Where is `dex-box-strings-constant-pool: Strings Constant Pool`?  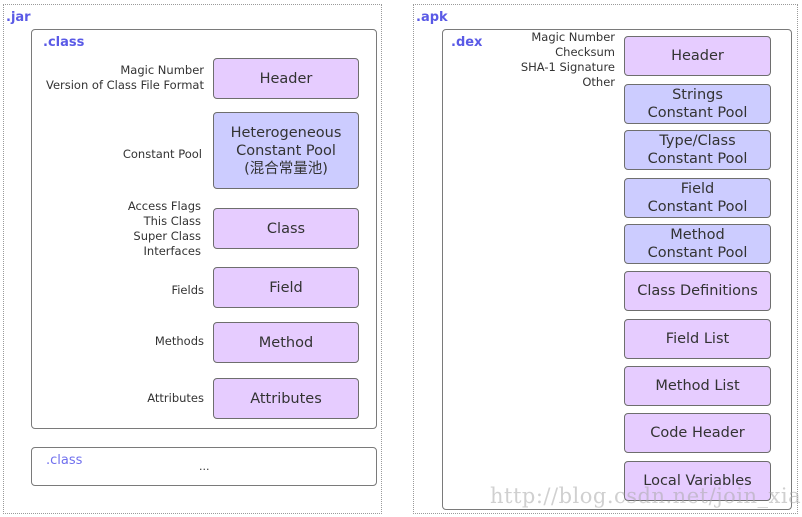
dex-box-strings-constant-pool: Strings Constant Pool is located at coordinates (697, 104).